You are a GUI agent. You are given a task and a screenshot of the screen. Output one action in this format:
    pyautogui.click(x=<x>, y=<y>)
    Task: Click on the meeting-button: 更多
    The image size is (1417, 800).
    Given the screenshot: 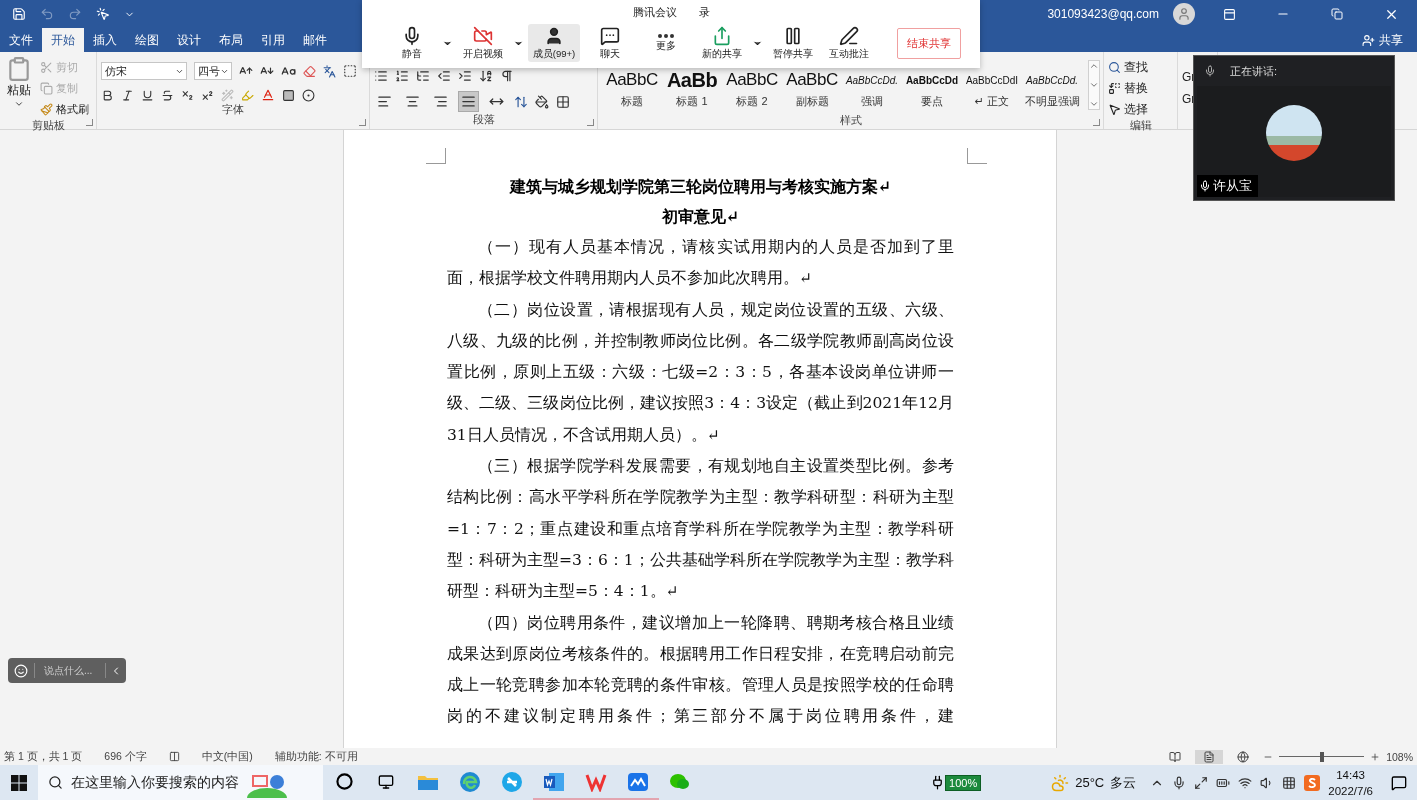 What is the action you would take?
    pyautogui.click(x=666, y=43)
    